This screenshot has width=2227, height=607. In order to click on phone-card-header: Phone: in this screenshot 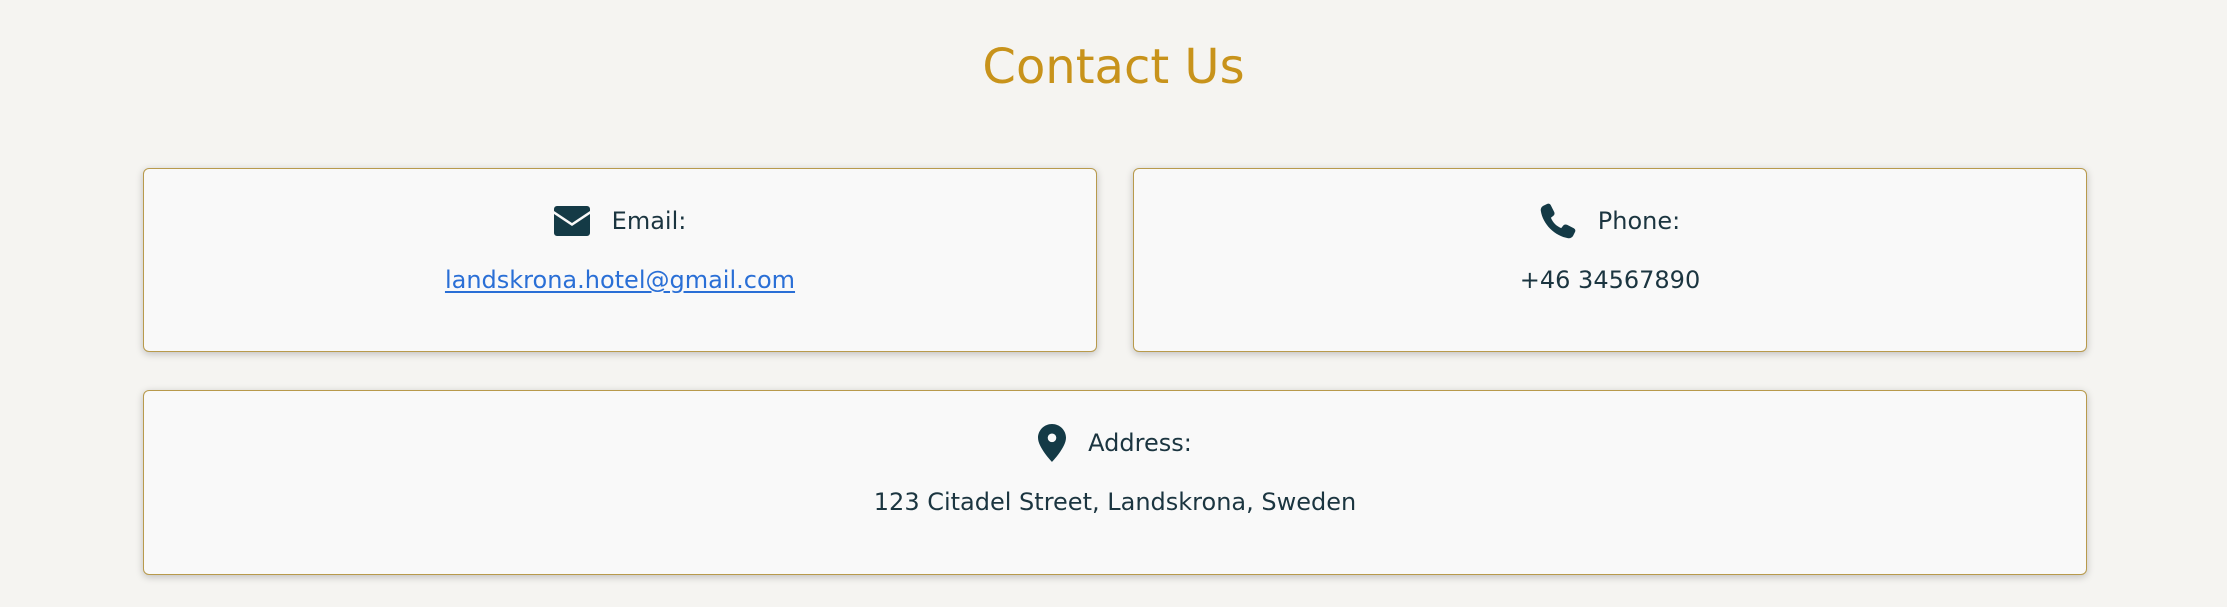, I will do `click(1610, 221)`.